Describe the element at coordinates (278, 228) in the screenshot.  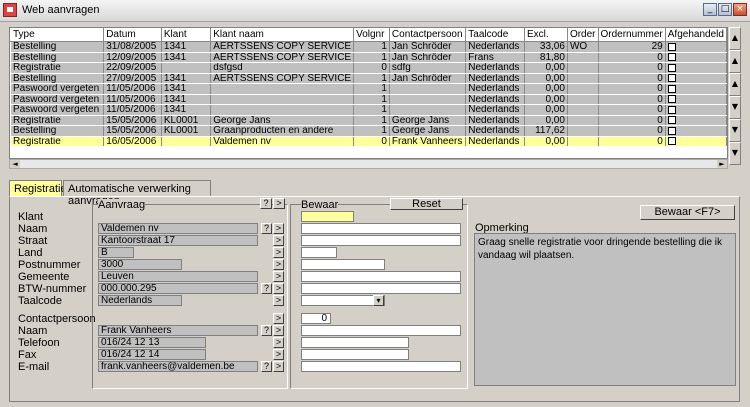
I see `copy-naam-button: >` at that location.